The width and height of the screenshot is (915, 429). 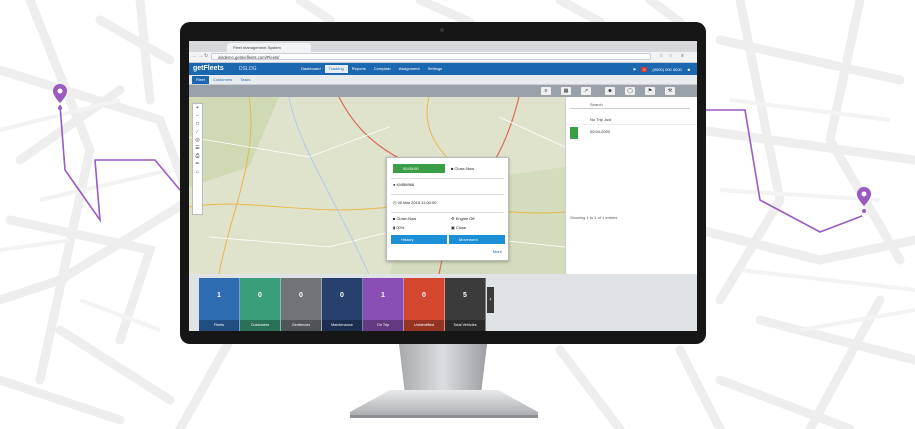 What do you see at coordinates (465, 304) in the screenshot?
I see `summary-tile-total-vehicles: 5 Total Vehicles` at bounding box center [465, 304].